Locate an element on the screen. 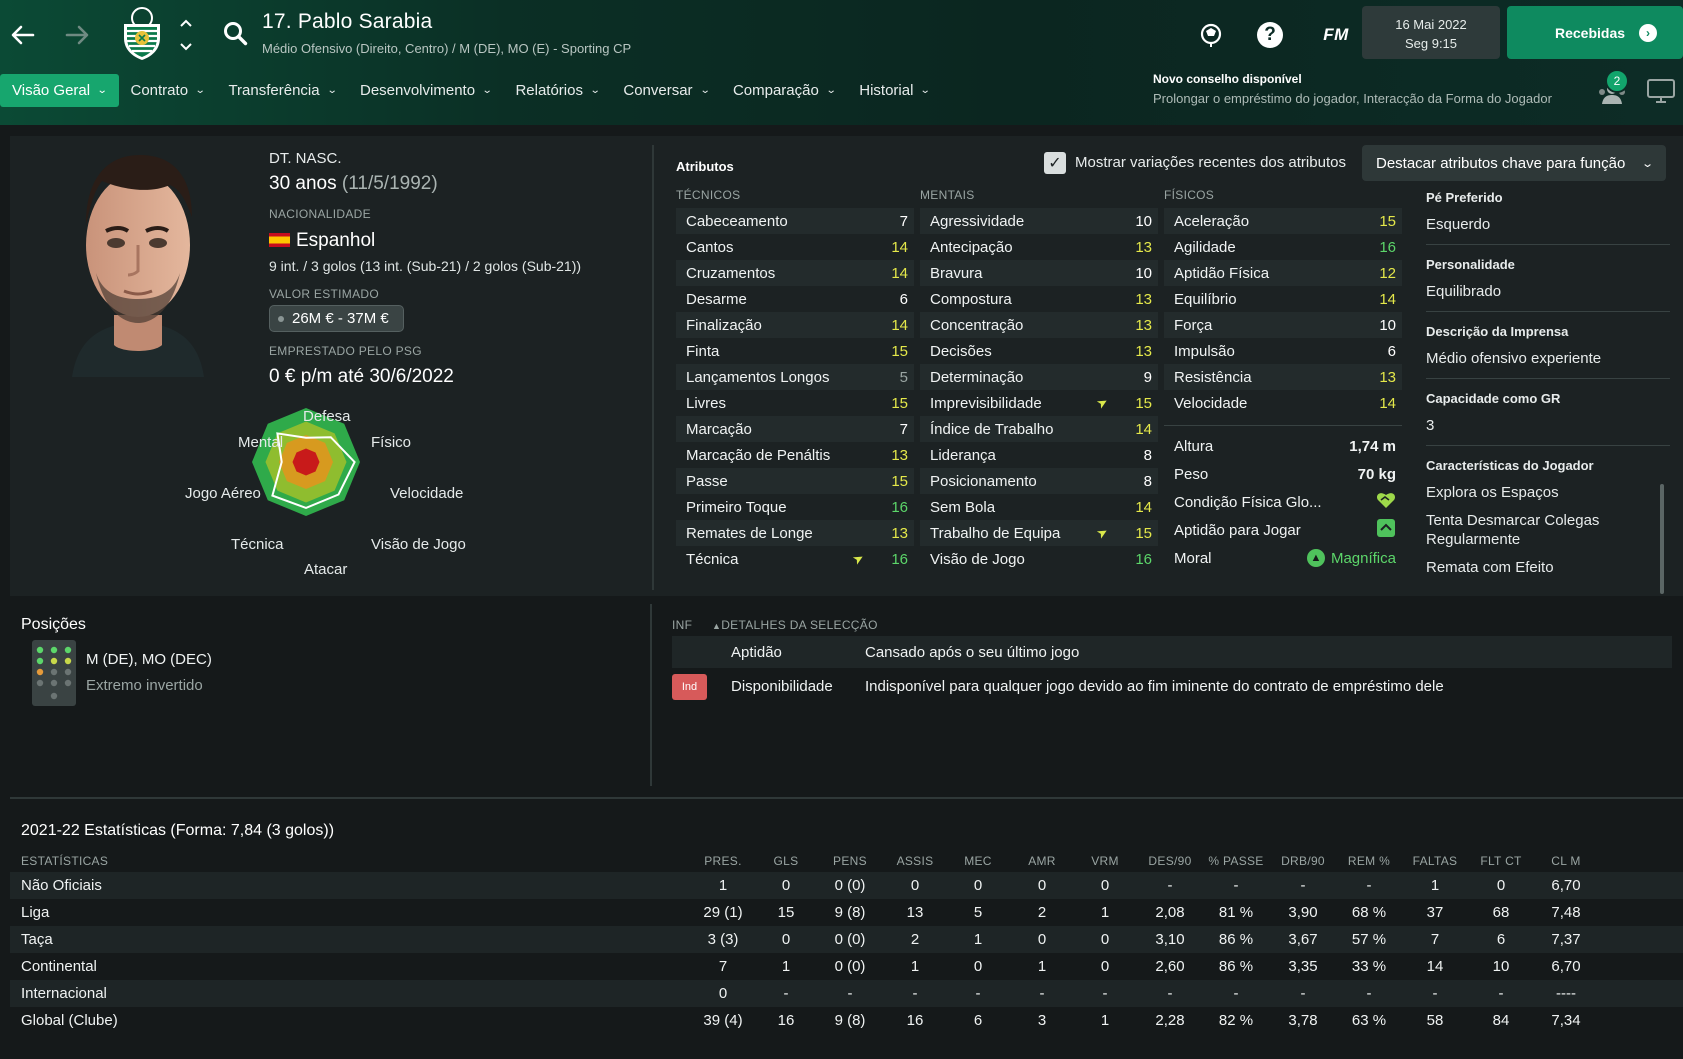 The width and height of the screenshot is (1683, 1059). attribute-row: Finta 15 is located at coordinates (795, 351).